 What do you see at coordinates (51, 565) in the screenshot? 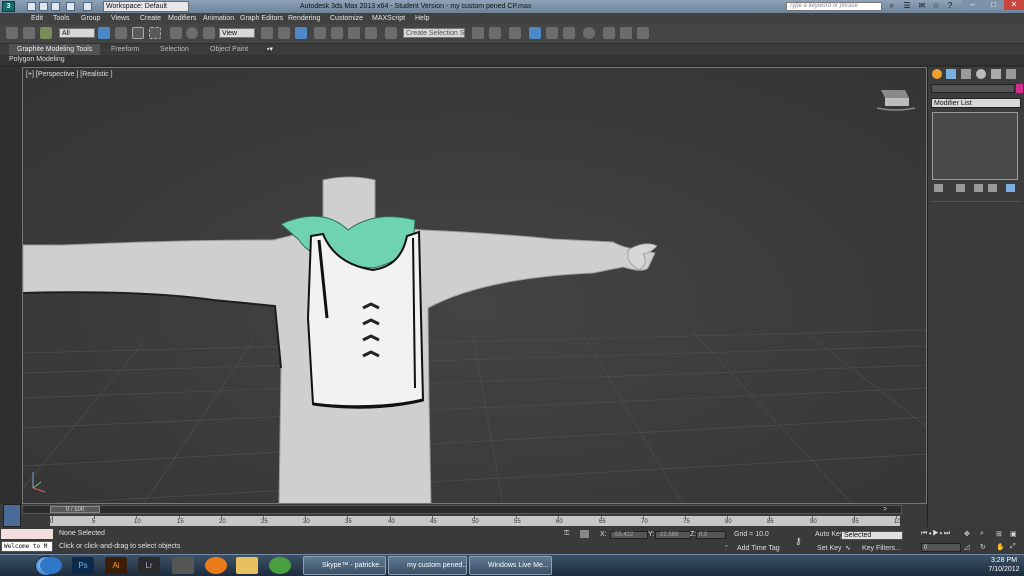
I see `internet-explorer-icon` at bounding box center [51, 565].